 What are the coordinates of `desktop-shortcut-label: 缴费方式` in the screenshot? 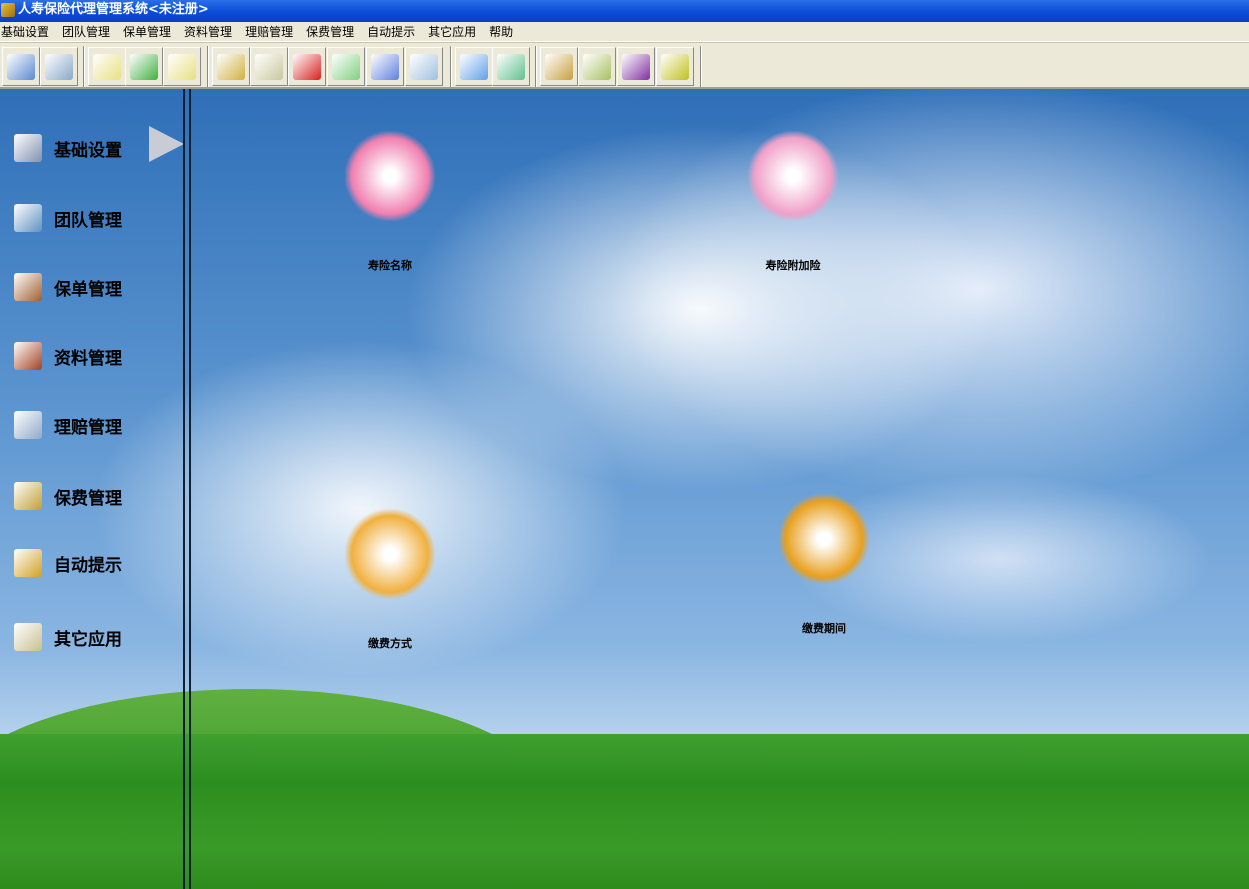 It's located at (390, 643).